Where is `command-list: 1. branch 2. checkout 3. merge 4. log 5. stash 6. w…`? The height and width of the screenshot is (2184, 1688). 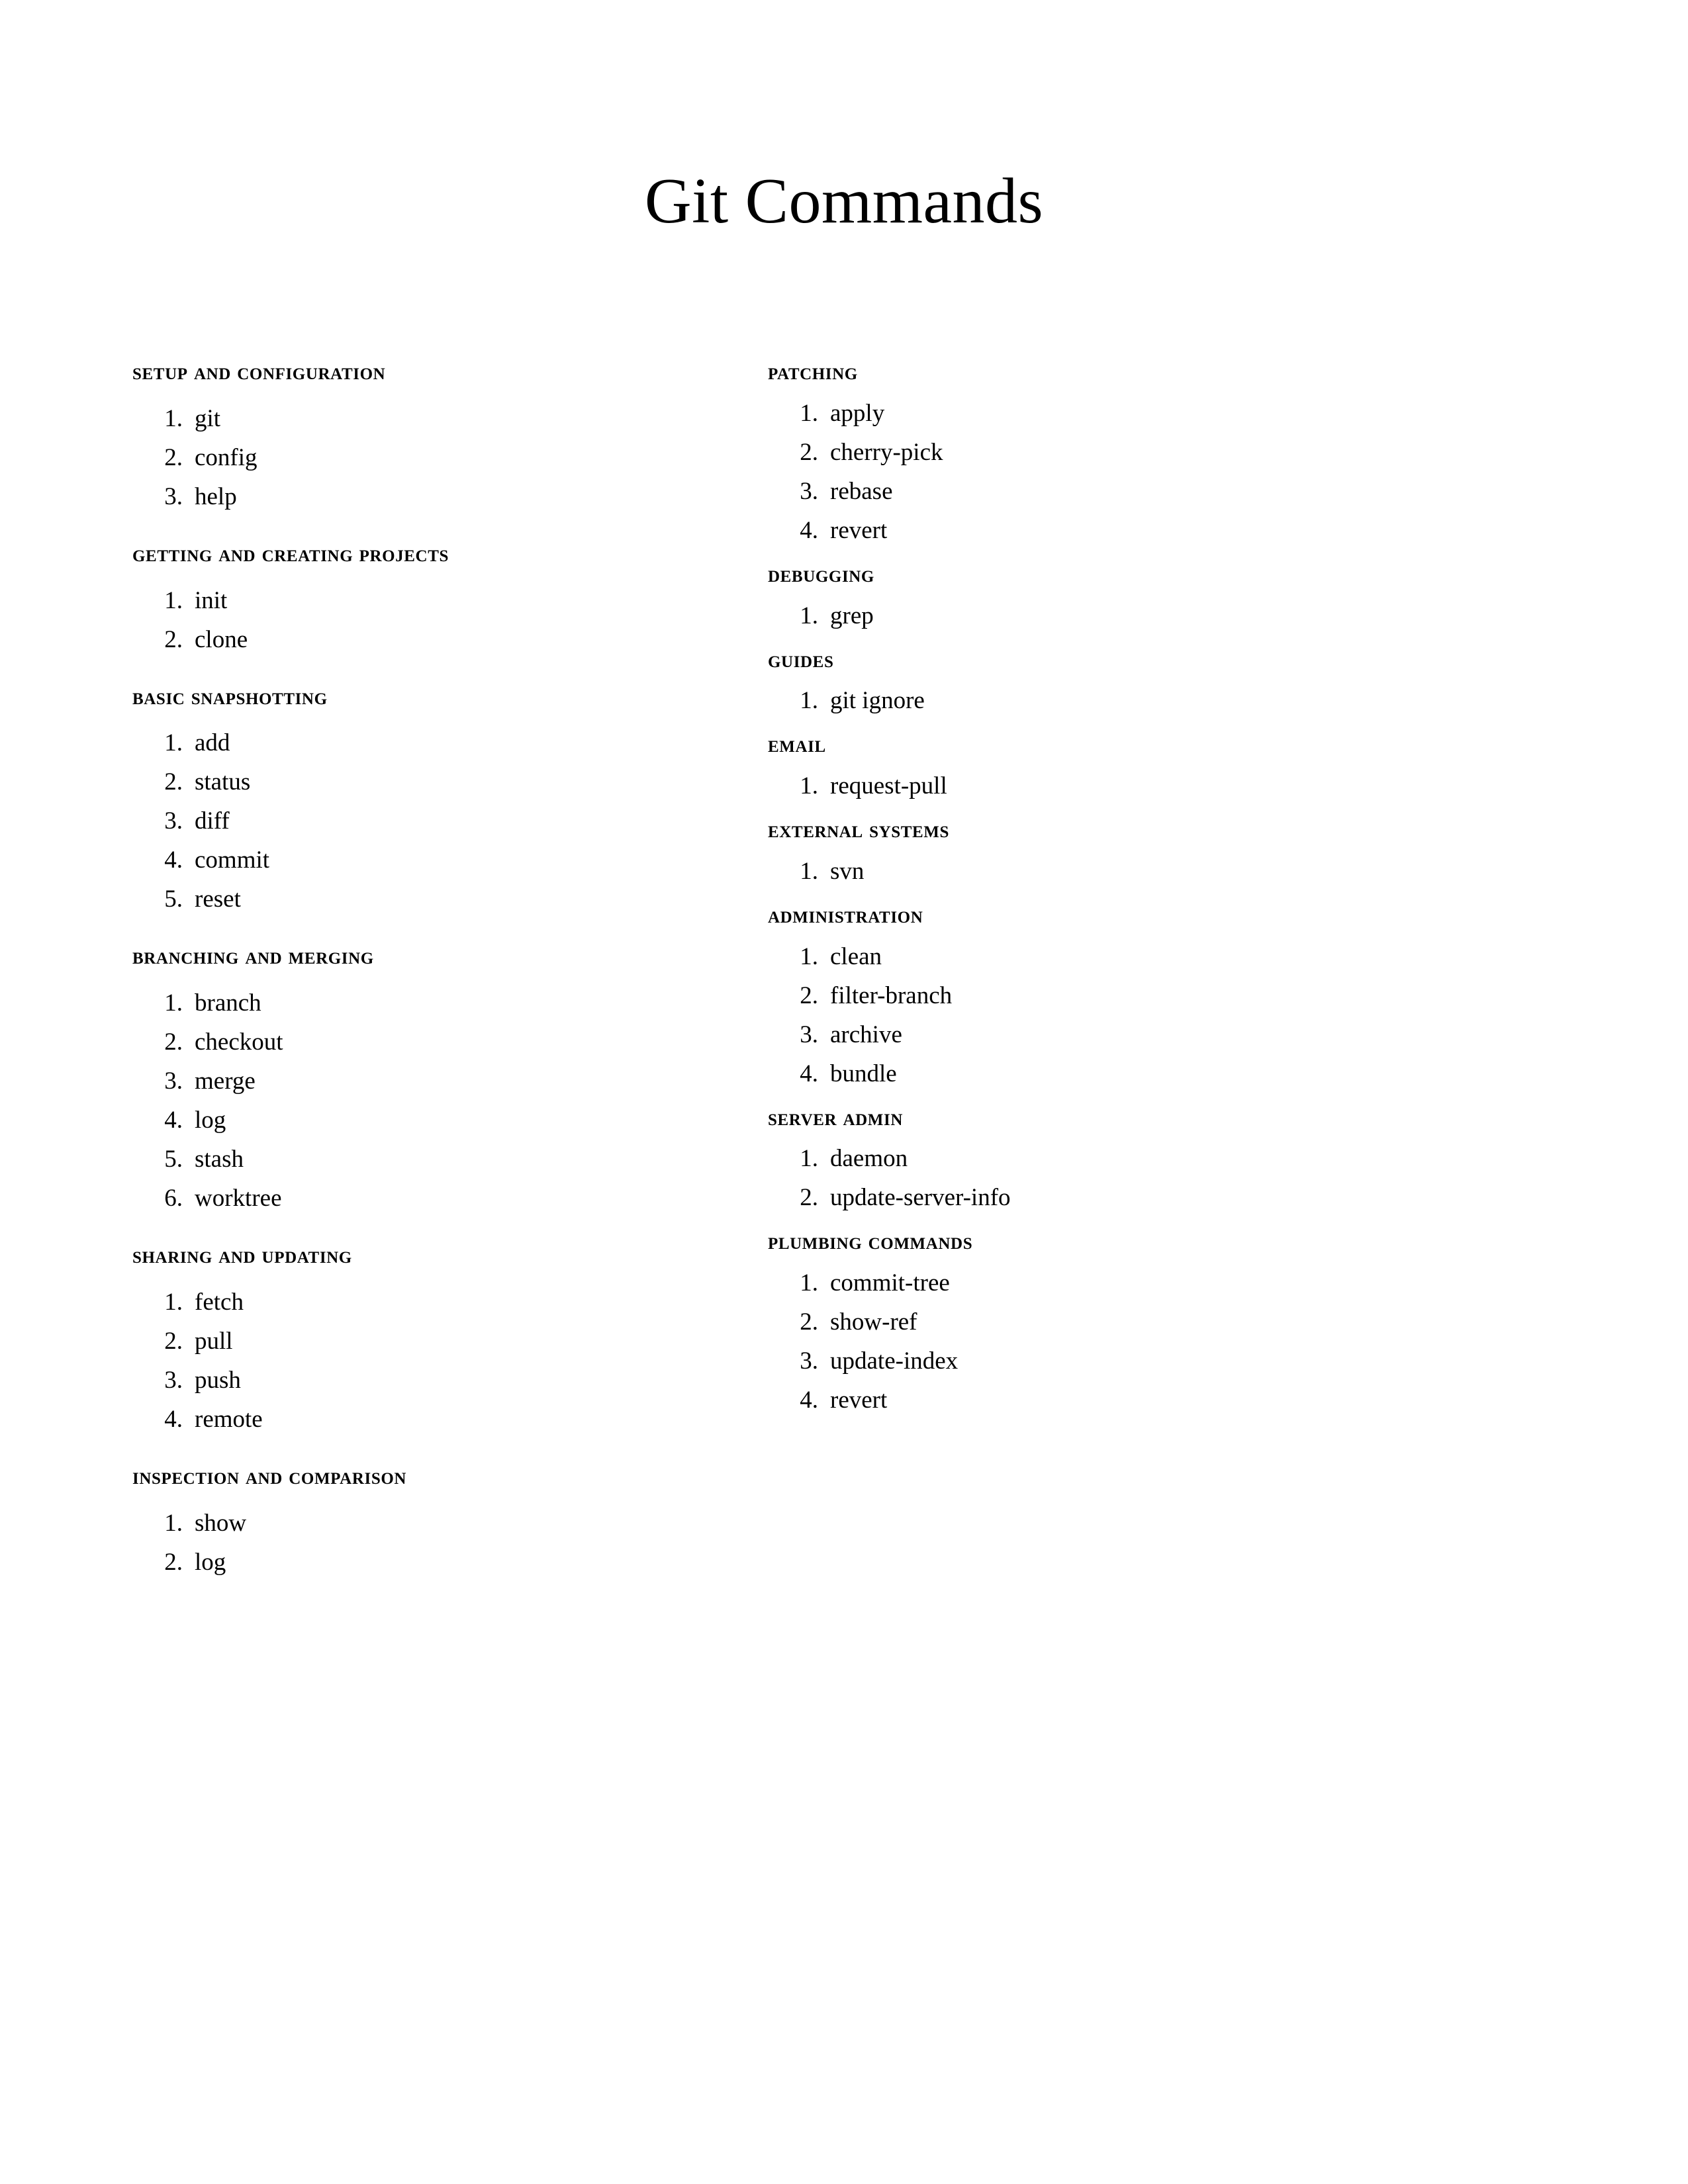 command-list: 1. branch 2. checkout 3. merge 4. log 5. stash 6. w… is located at coordinates (417, 1090).